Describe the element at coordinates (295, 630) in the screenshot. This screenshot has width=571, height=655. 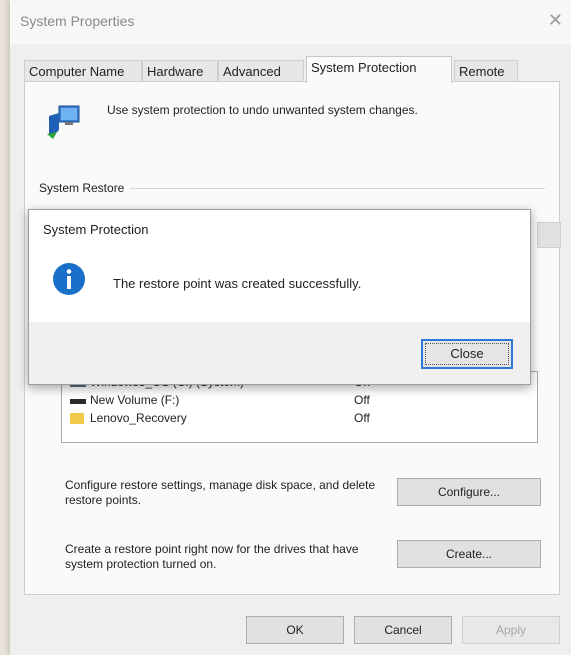
I see `ok-button: OK` at that location.